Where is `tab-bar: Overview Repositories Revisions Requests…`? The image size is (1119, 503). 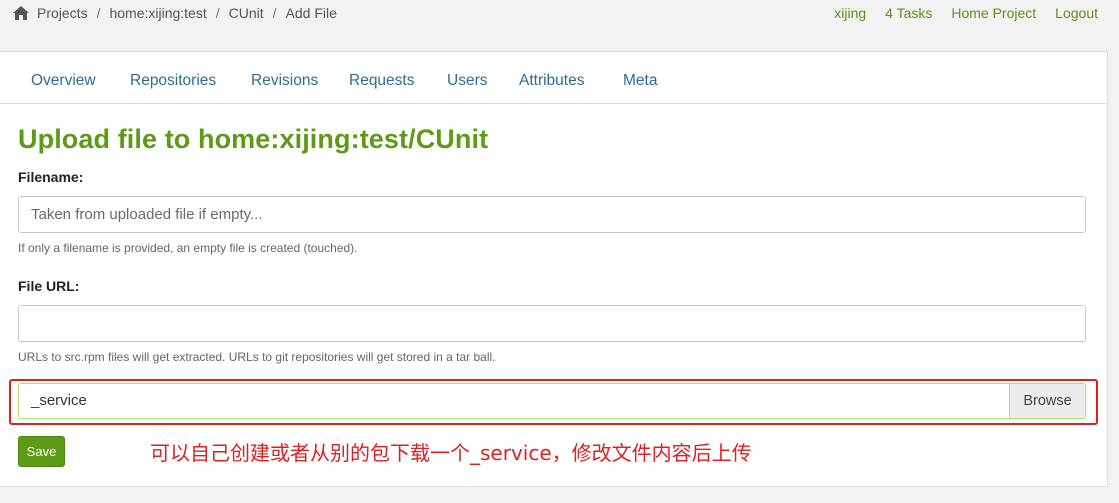 tab-bar: Overview Repositories Revisions Requests… is located at coordinates (553, 78).